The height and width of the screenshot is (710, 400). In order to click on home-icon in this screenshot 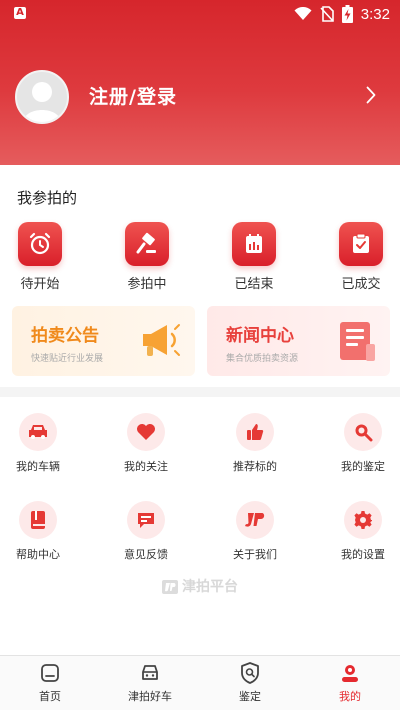, I will do `click(50, 673)`.